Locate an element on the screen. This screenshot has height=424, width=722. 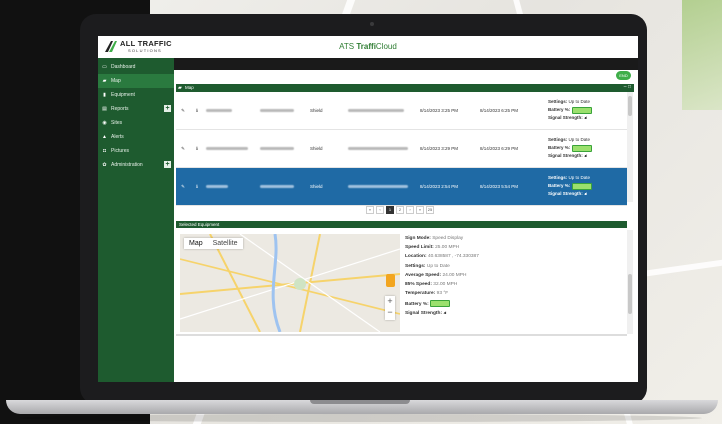
details-scrollbar is located at coordinates (630, 282).